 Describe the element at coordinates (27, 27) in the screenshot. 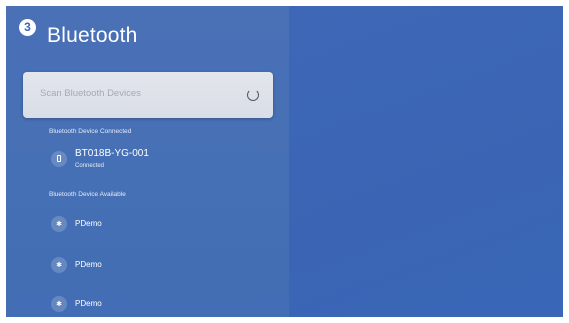

I see `step-number-badge: 3` at that location.